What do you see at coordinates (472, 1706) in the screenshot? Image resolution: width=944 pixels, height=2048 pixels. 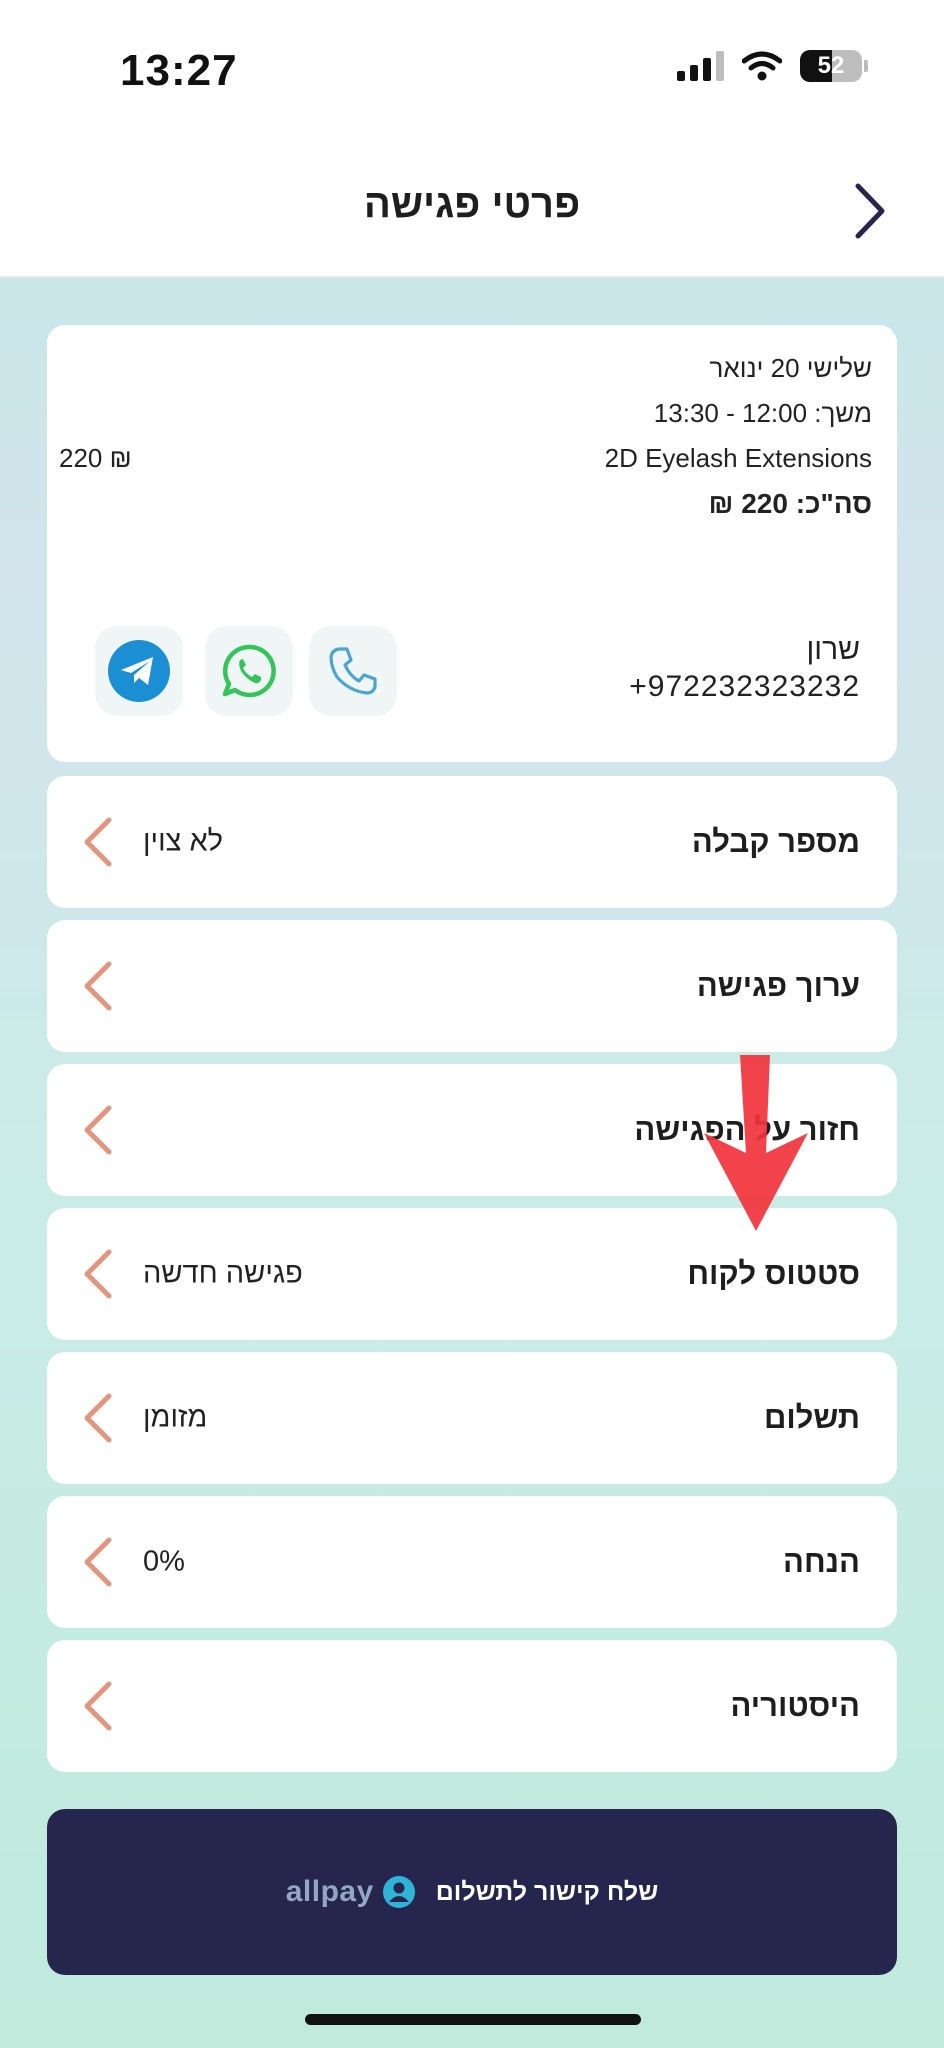 I see `row-history: היסטוריה` at bounding box center [472, 1706].